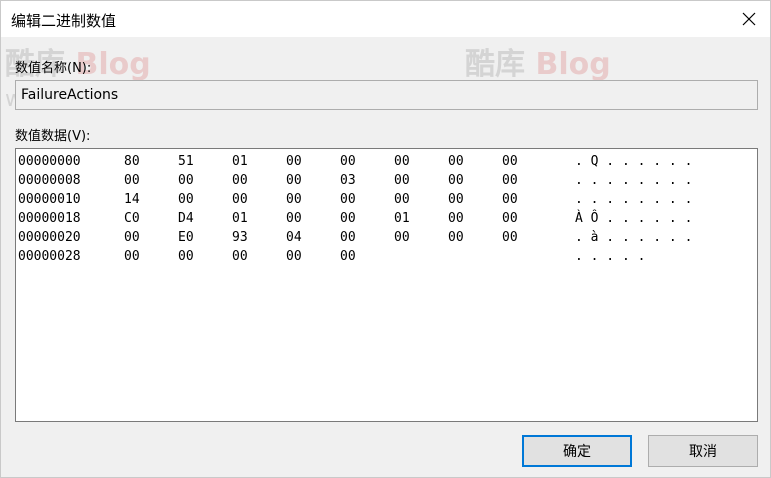  What do you see at coordinates (186, 161) in the screenshot?
I see `hex-byte: 51` at bounding box center [186, 161].